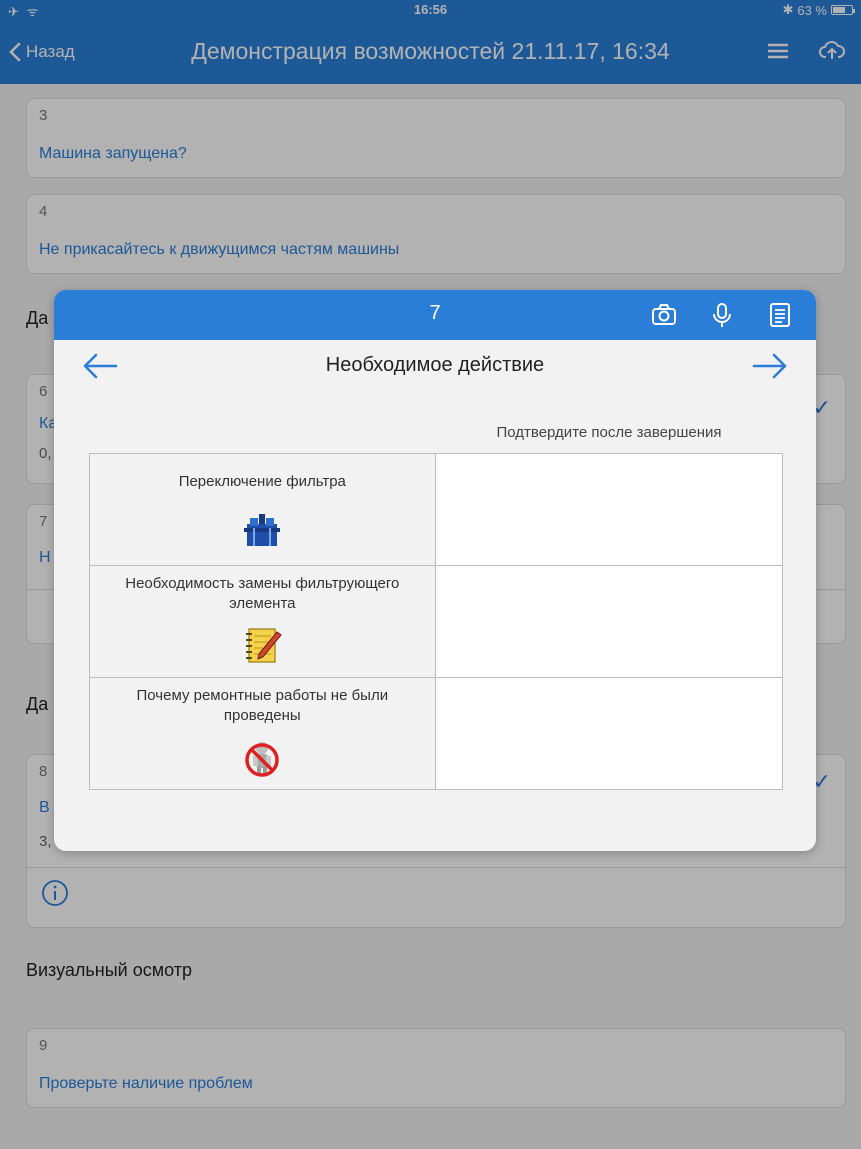 Image resolution: width=861 pixels, height=1149 pixels. I want to click on row-label: Переключение фильтра, so click(262, 481).